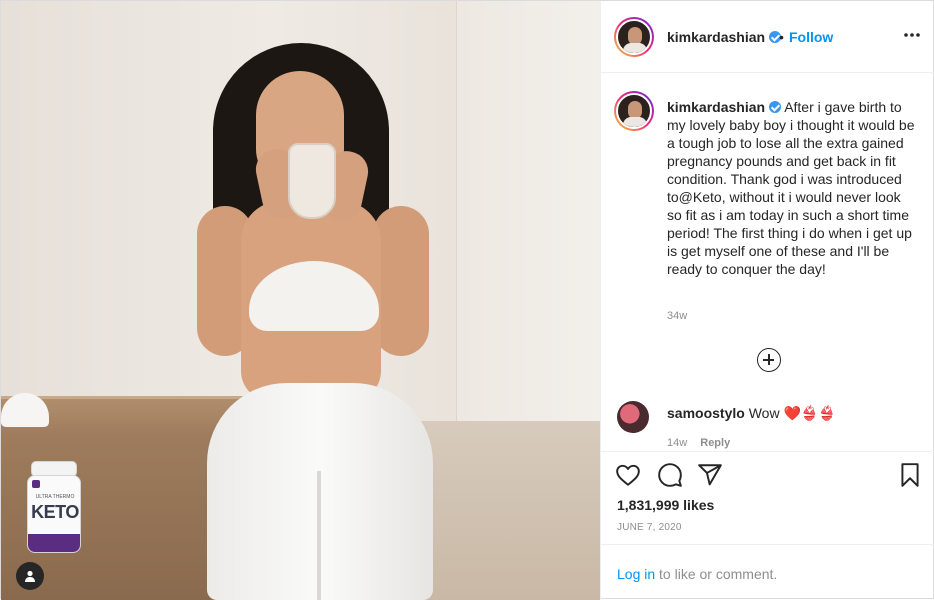 The image size is (934, 600). I want to click on keto-band, so click(54, 543).